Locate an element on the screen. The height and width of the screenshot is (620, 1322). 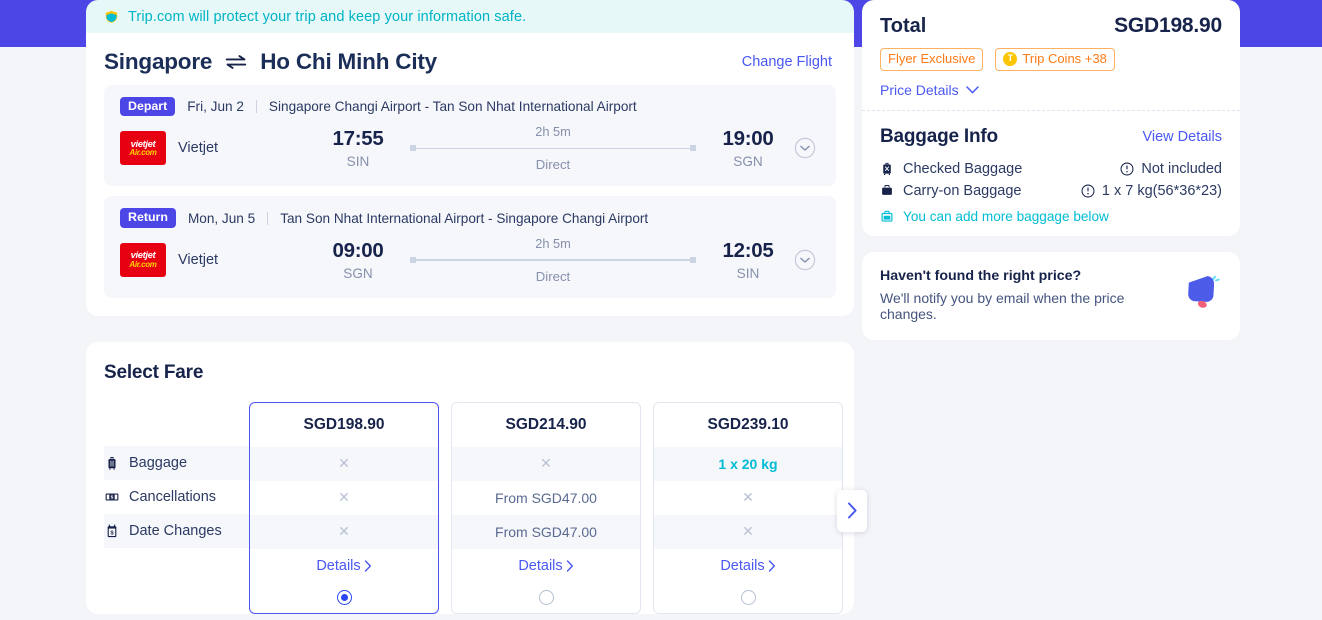
departure-time-block: 09:00 SGN is located at coordinates (358, 260).